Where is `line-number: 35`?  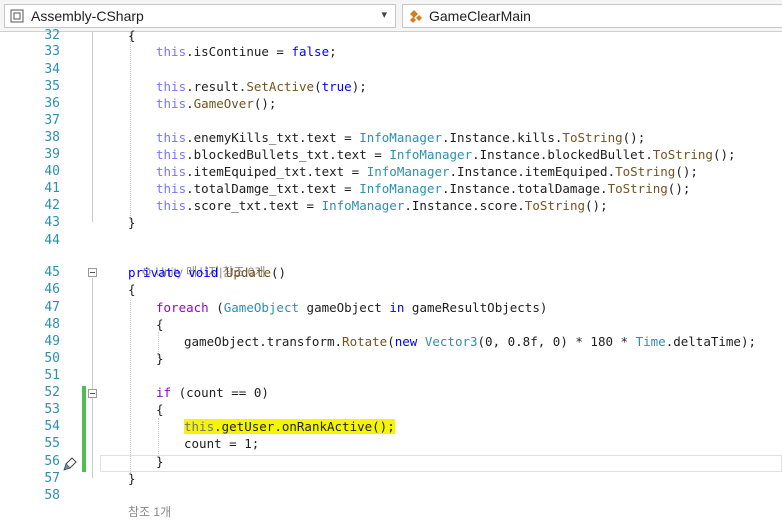 line-number: 35 is located at coordinates (52, 86).